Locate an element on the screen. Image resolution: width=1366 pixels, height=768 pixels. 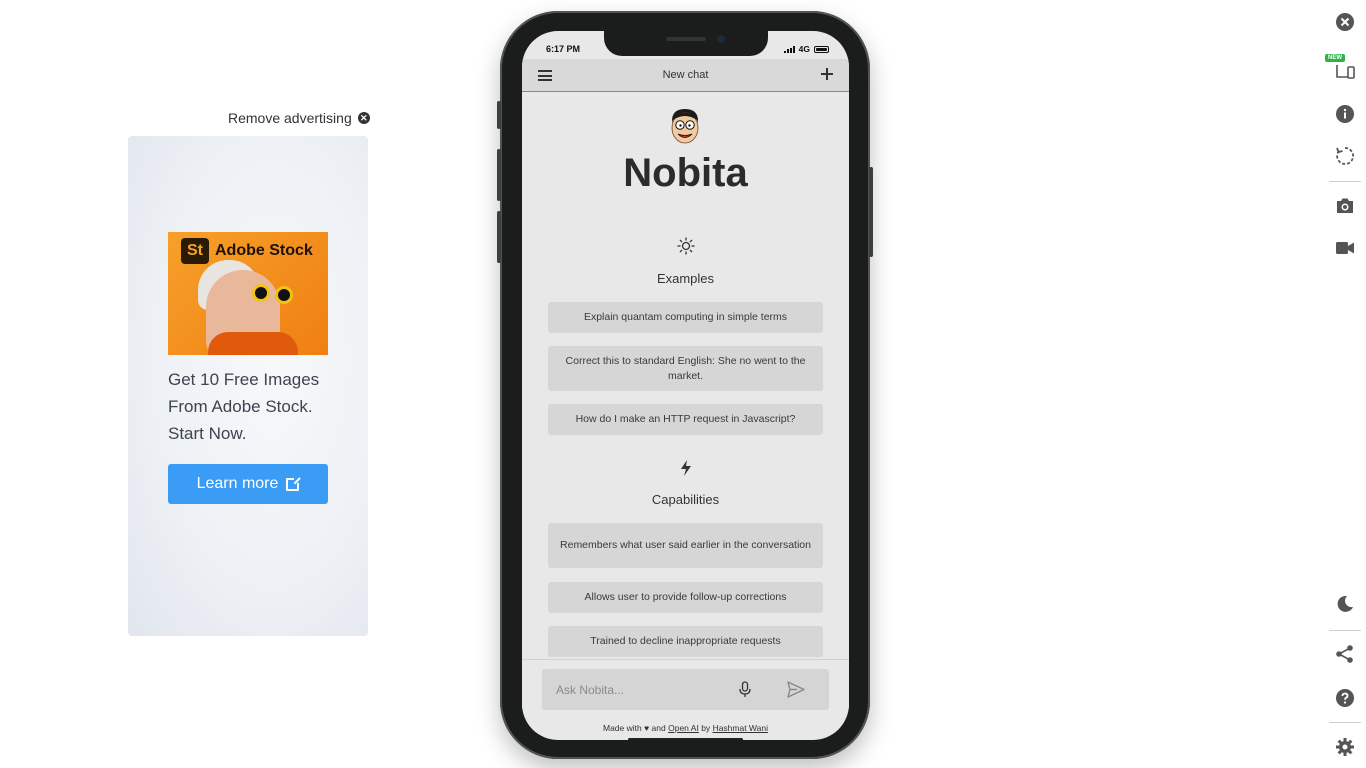
adobe-stock-badge: St is located at coordinates (195, 251).